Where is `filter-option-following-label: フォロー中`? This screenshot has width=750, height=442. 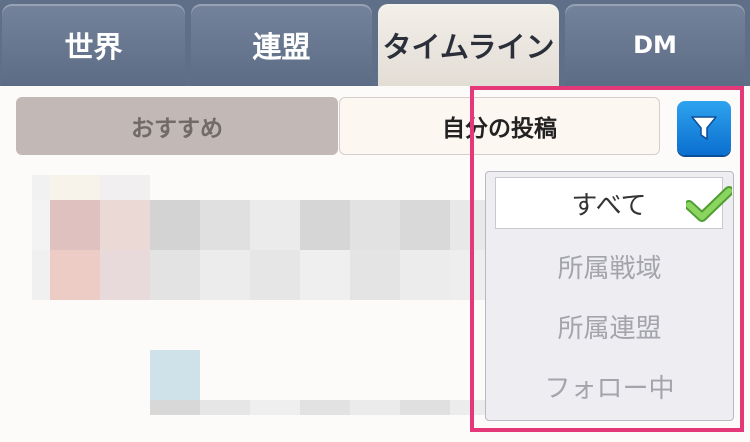
filter-option-following-label: フォロー中 is located at coordinates (609, 388).